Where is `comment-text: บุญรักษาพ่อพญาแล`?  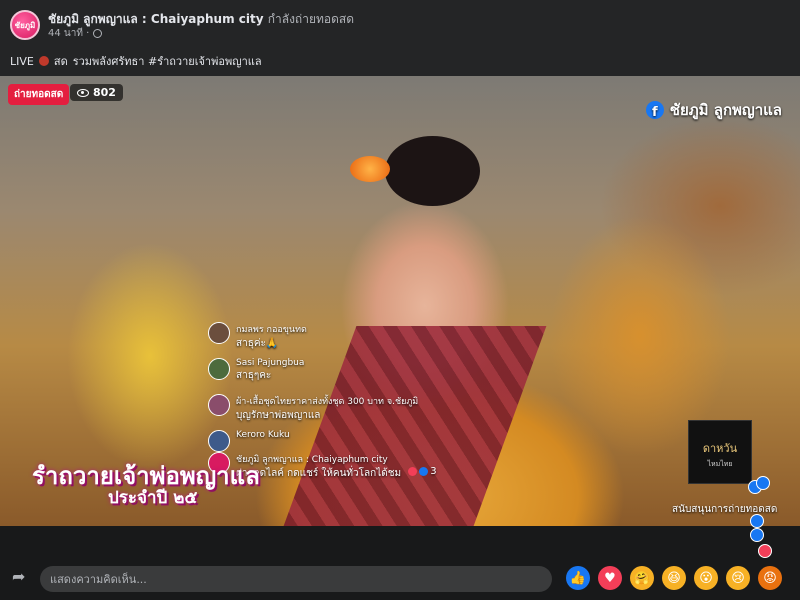
comment-text: บุญรักษาพ่อพญาแล is located at coordinates (278, 415).